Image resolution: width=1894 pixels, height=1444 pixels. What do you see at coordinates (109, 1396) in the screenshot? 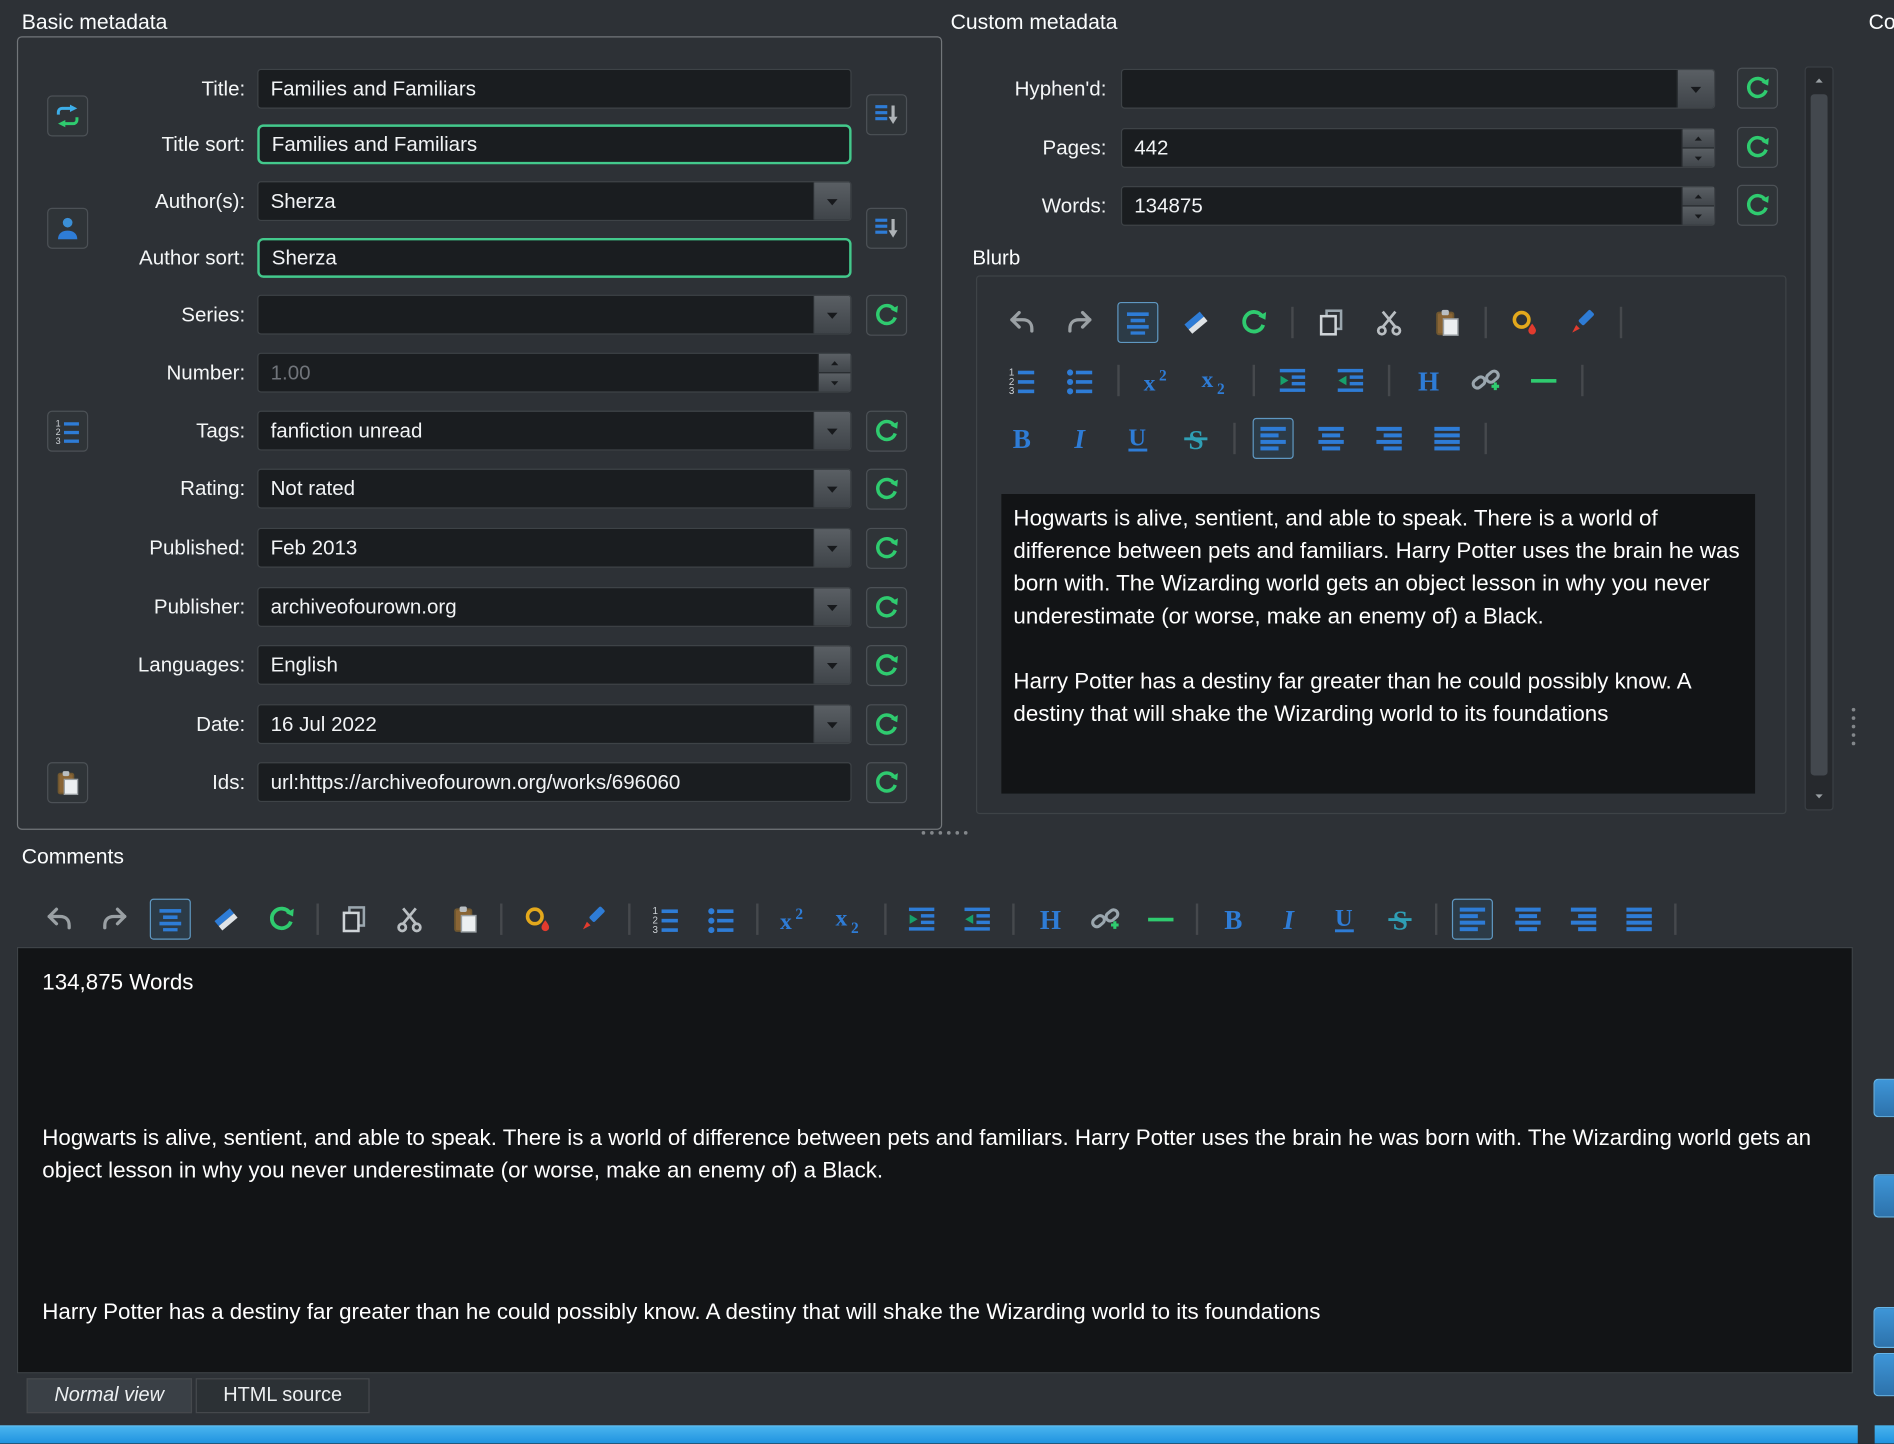
I see `tab-normal-view: Normal view` at bounding box center [109, 1396].